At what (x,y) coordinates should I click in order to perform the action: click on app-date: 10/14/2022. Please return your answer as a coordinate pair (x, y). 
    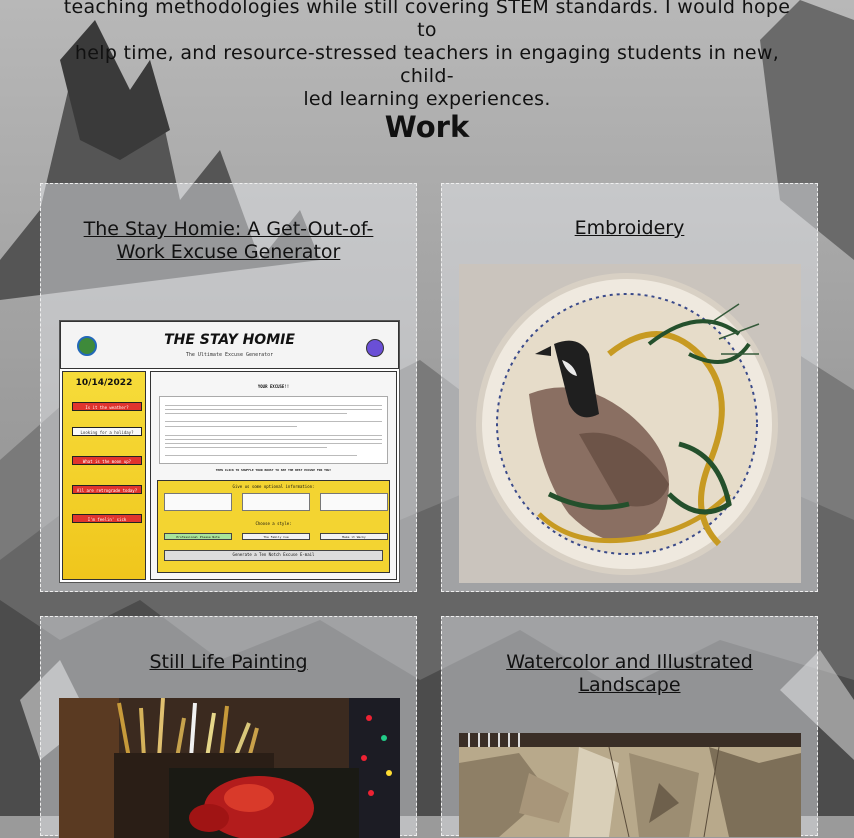
    Looking at the image, I should click on (104, 383).